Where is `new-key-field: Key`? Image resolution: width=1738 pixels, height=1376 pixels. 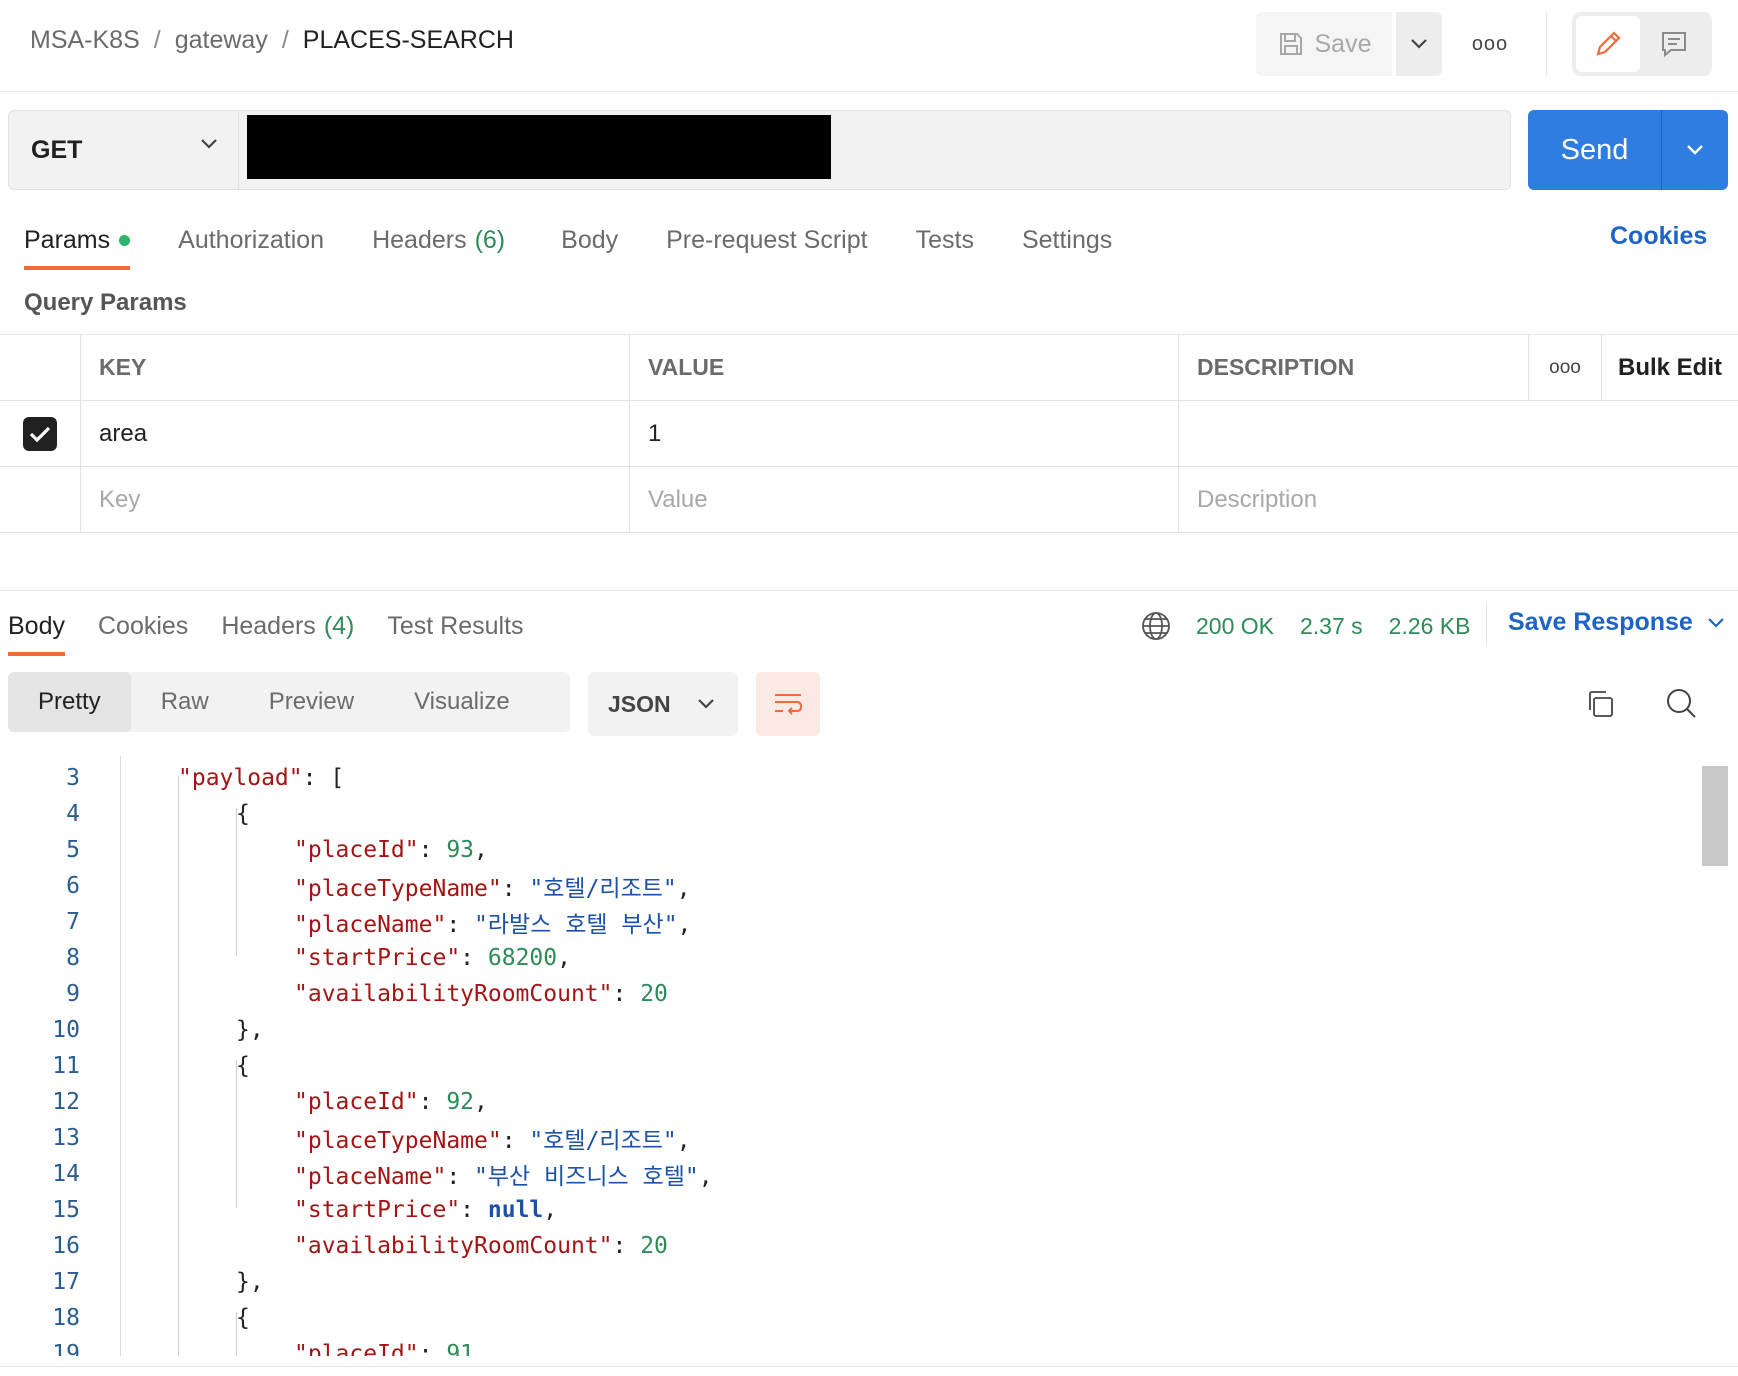 new-key-field: Key is located at coordinates (355, 499).